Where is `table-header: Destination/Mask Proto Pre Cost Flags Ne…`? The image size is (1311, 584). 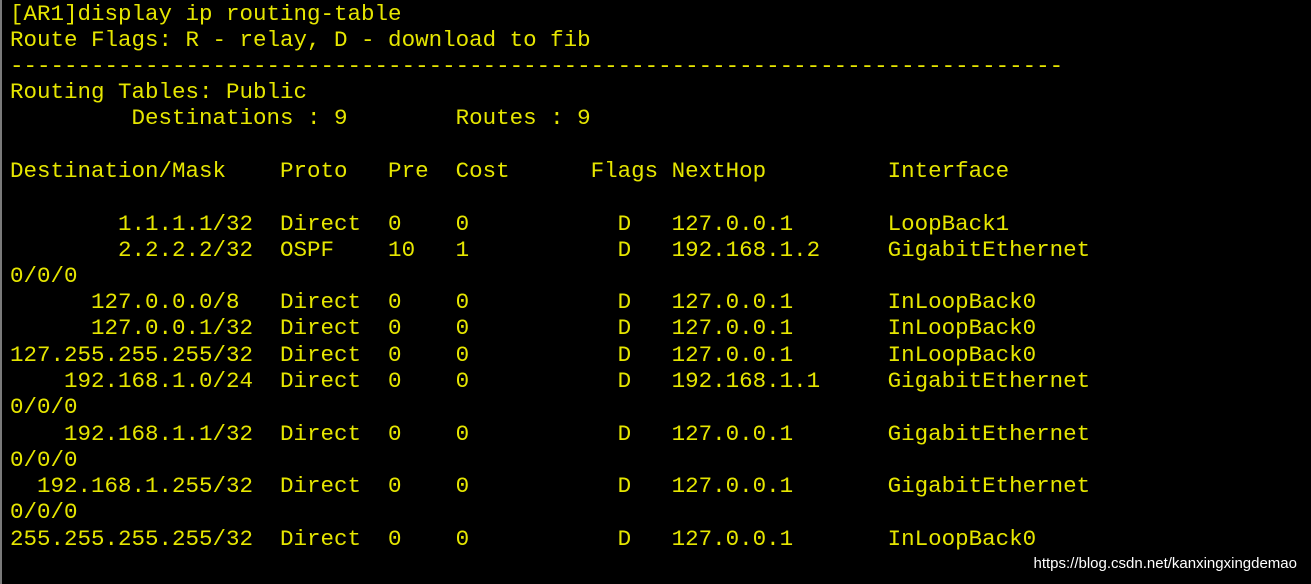 table-header: Destination/Mask Proto Pre Cost Flags Ne… is located at coordinates (510, 171).